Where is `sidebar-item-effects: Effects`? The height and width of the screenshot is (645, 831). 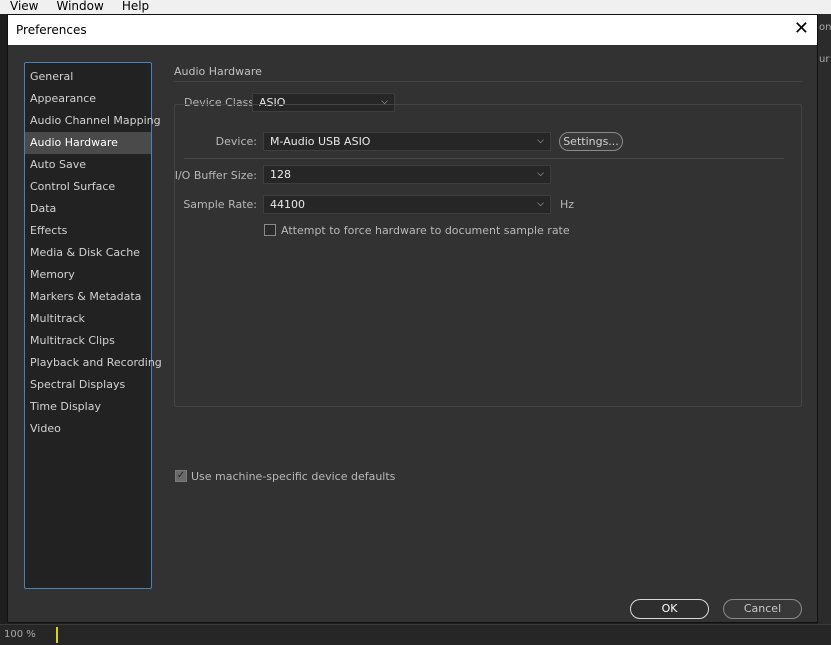
sidebar-item-effects: Effects is located at coordinates (88, 231).